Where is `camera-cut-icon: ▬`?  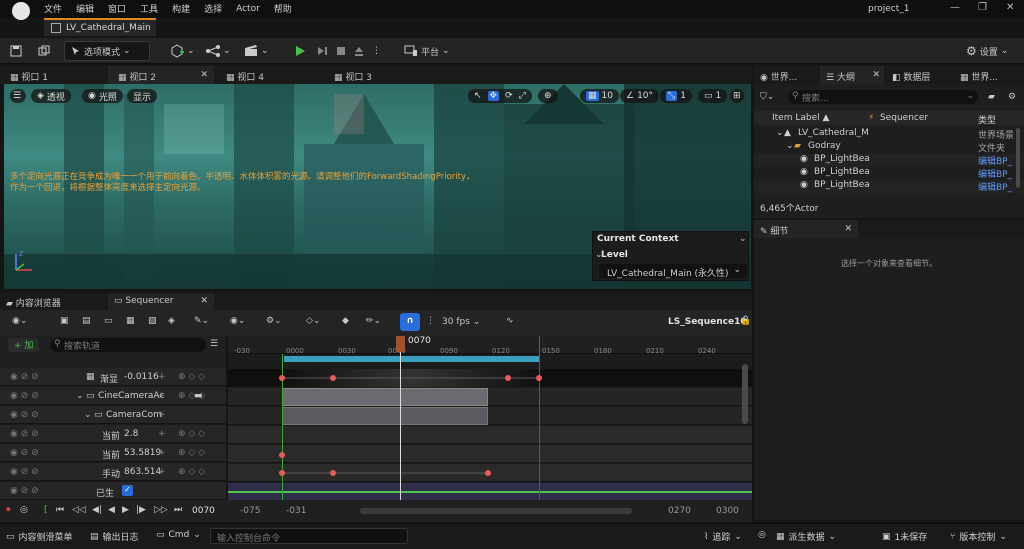 camera-cut-icon: ▬ is located at coordinates (198, 396).